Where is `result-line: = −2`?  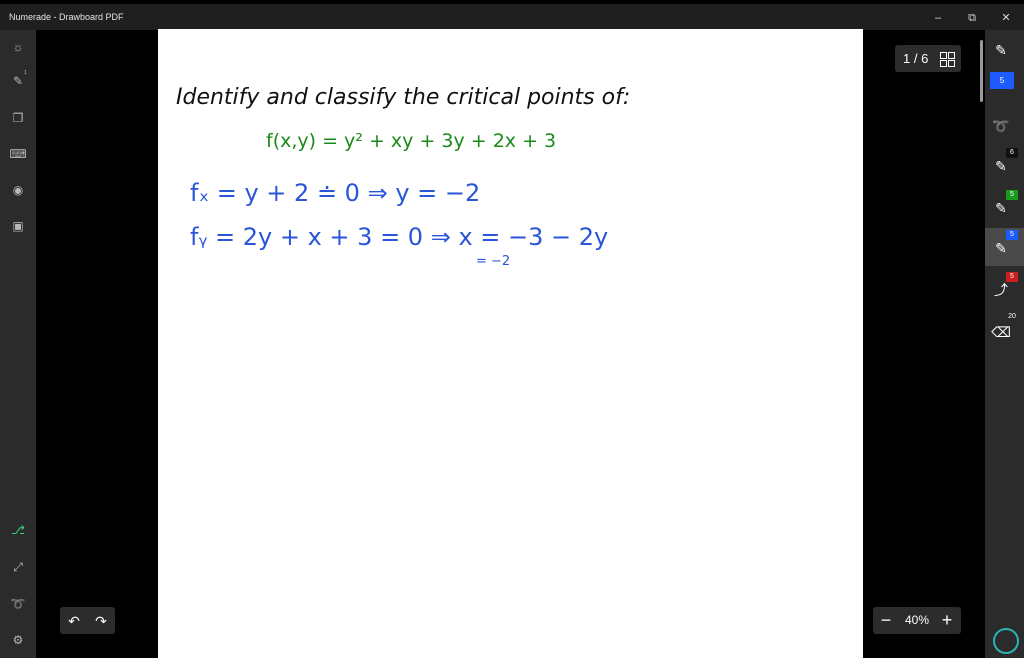
result-line: = −2 is located at coordinates (493, 261).